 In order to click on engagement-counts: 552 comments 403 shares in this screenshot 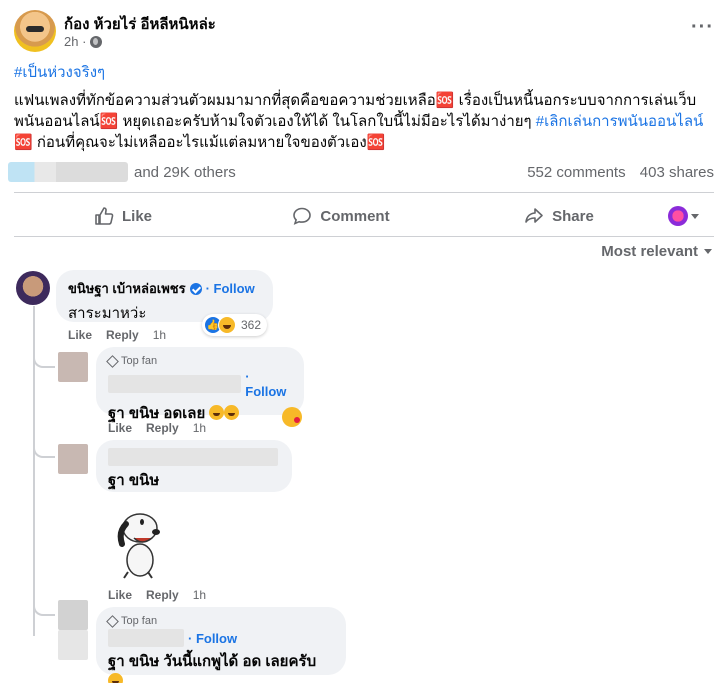, I will do `click(615, 172)`.